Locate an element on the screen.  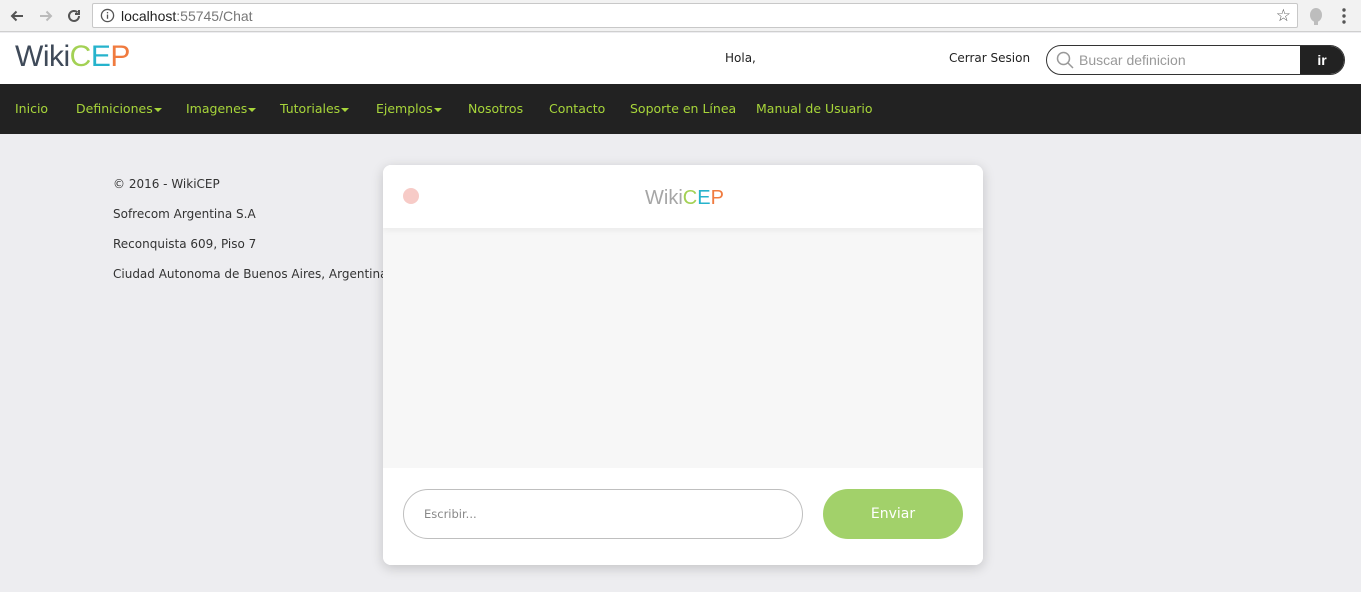
logo-wiki: Wiki is located at coordinates (42, 56).